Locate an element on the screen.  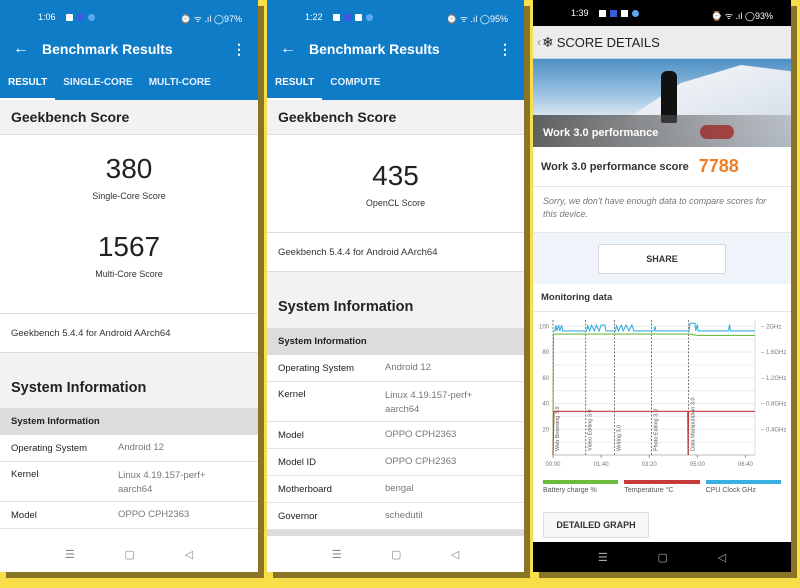
hero-image: Work 3.0 performance is located at coordinates (662, 103).